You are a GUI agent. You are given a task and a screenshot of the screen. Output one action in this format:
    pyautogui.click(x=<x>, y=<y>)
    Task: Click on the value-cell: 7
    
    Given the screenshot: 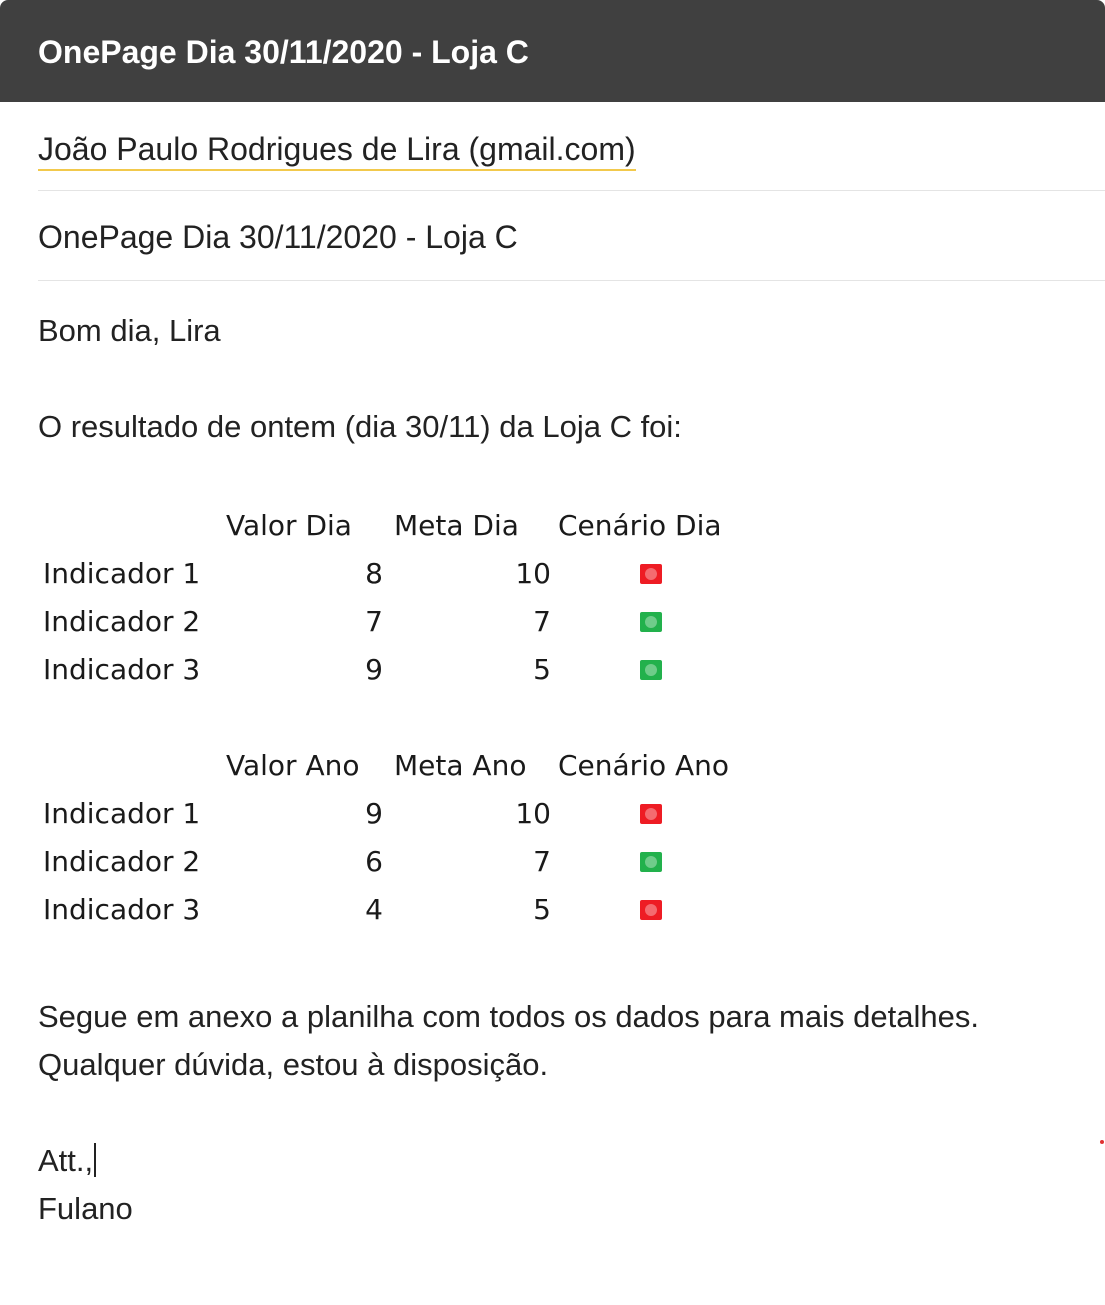 What is the action you would take?
    pyautogui.click(x=374, y=621)
    